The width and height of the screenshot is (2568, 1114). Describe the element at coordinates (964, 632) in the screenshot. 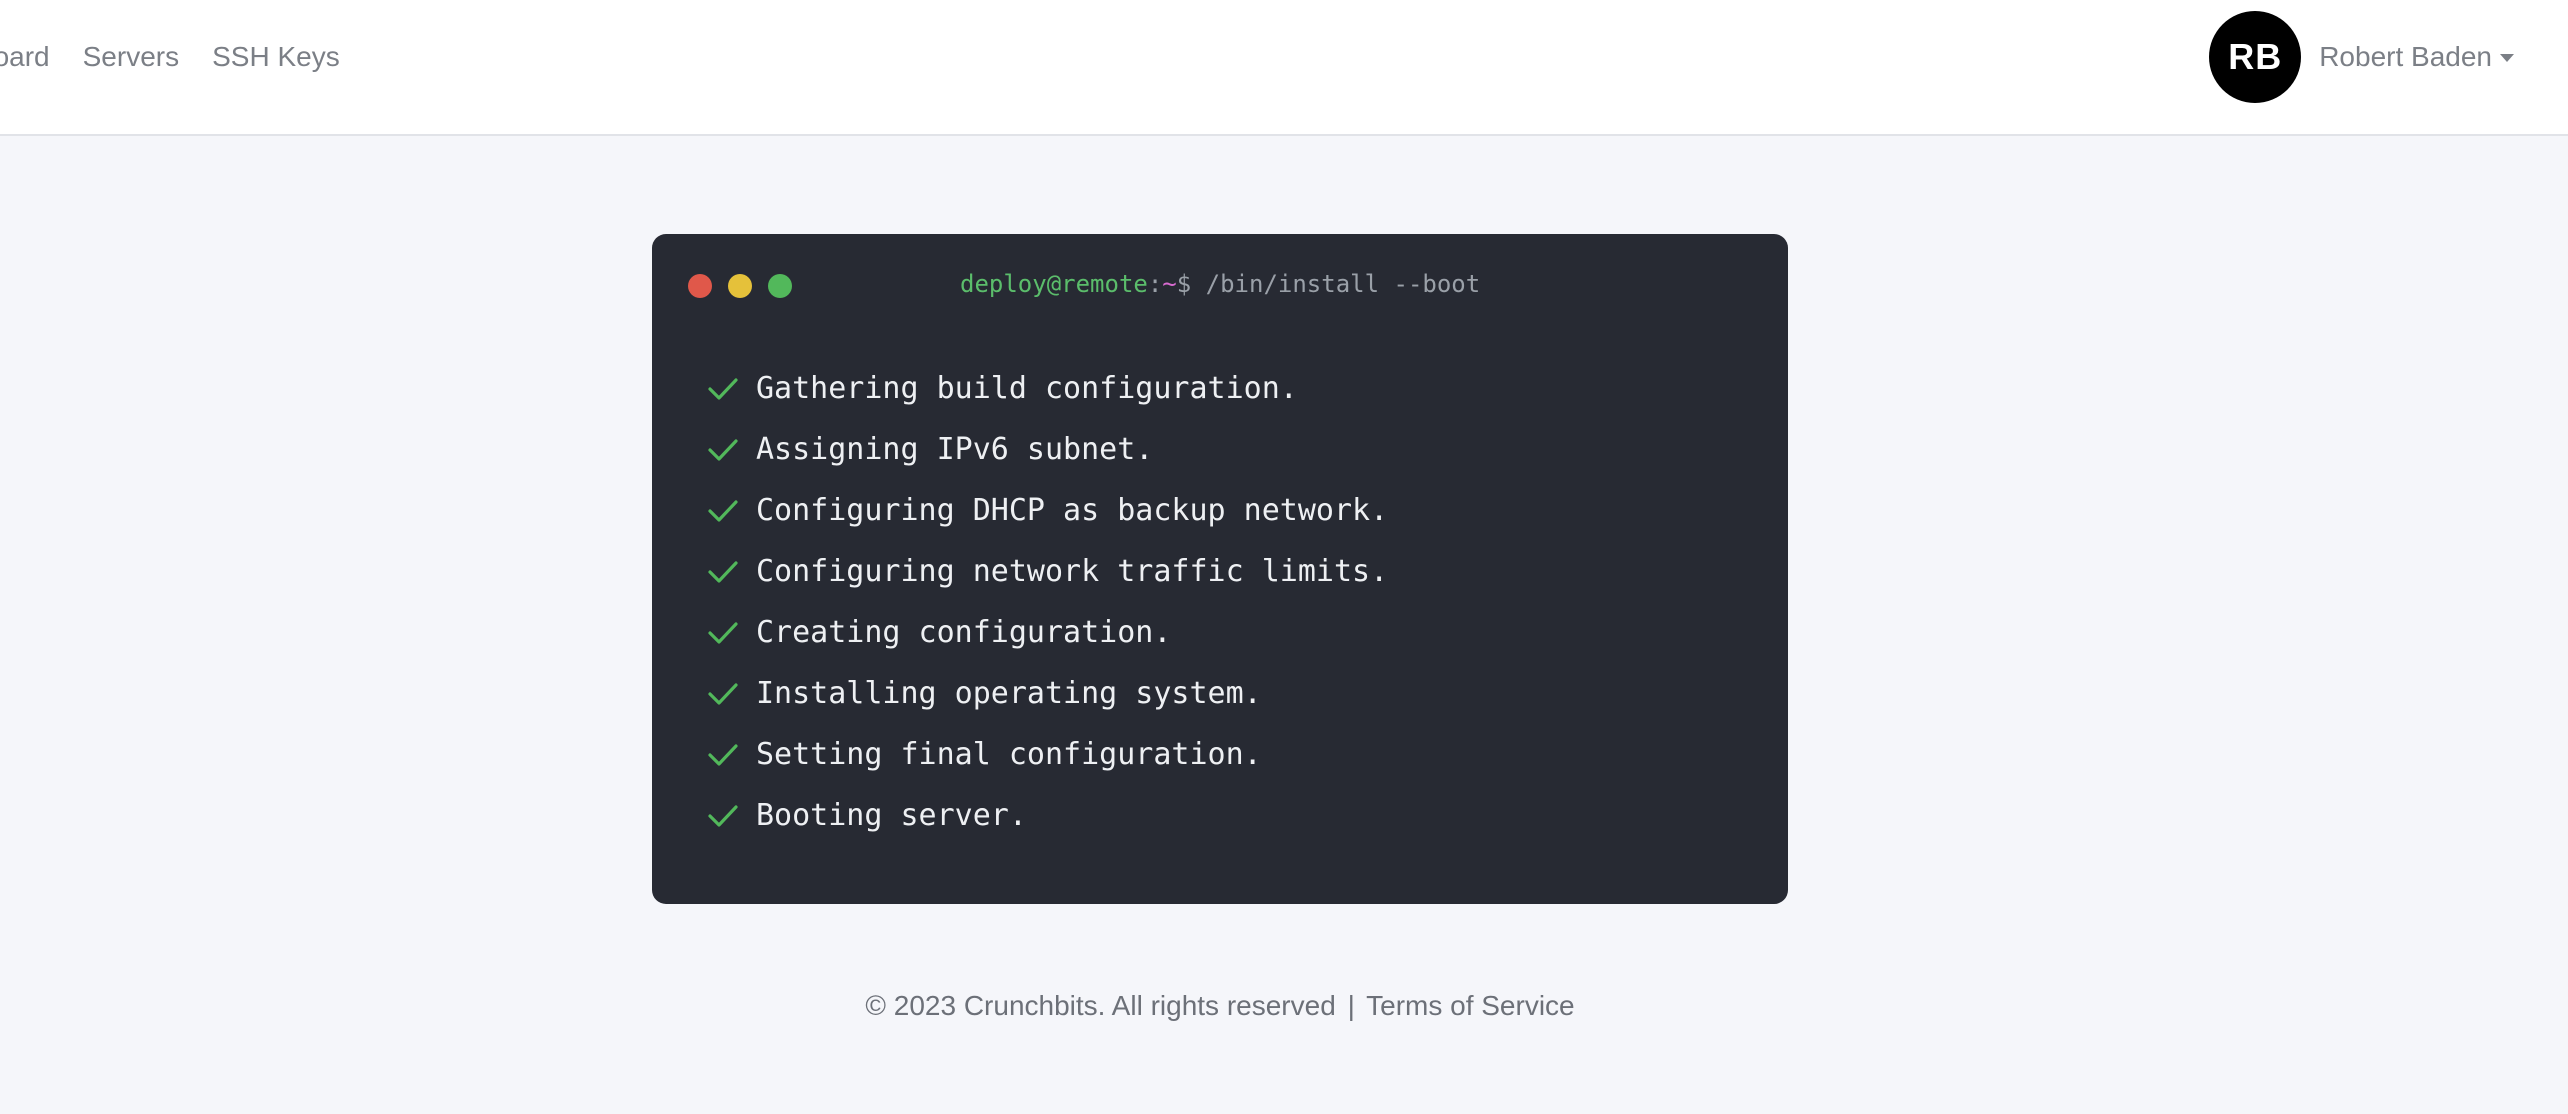

I see `step-label: Creating configuration.` at that location.